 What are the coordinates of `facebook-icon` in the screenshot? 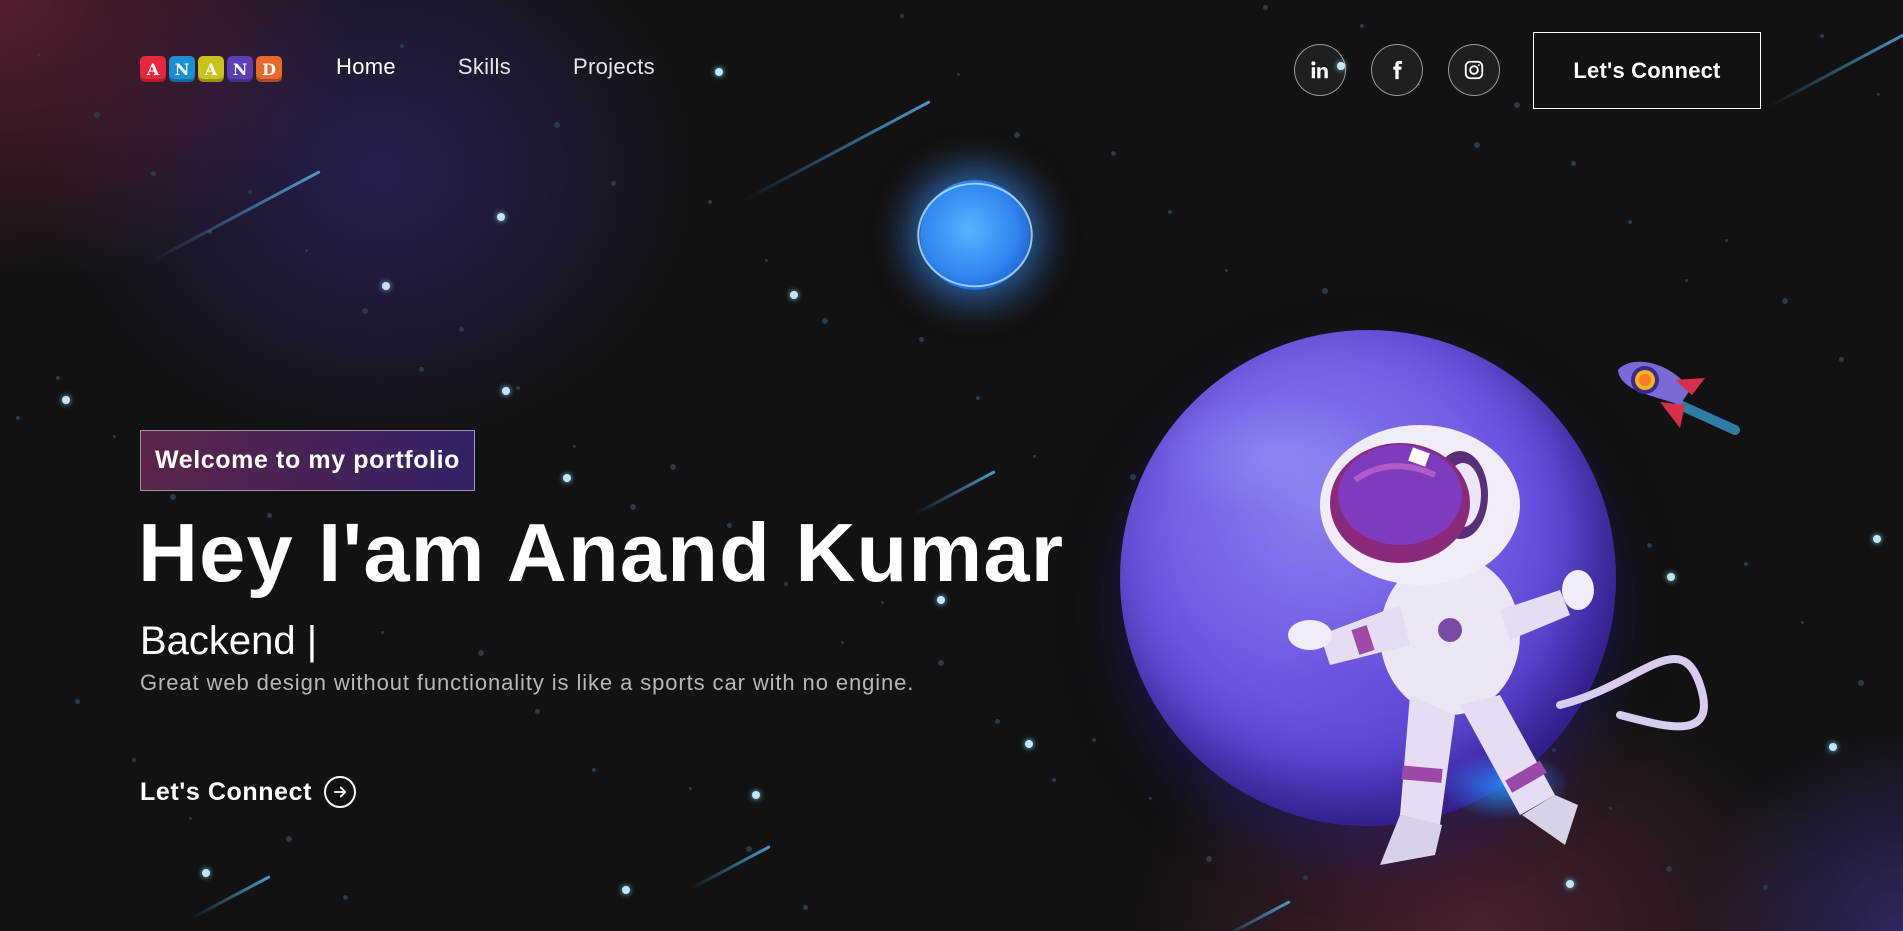 It's located at (1397, 70).